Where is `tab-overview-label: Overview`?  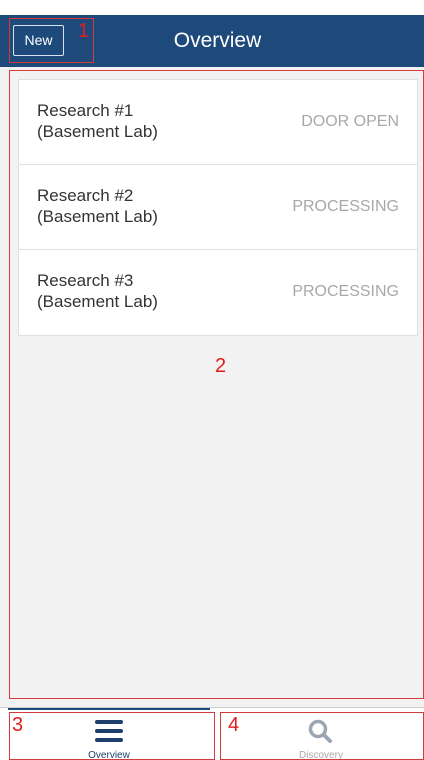
tab-overview-label: Overview is located at coordinates (109, 755).